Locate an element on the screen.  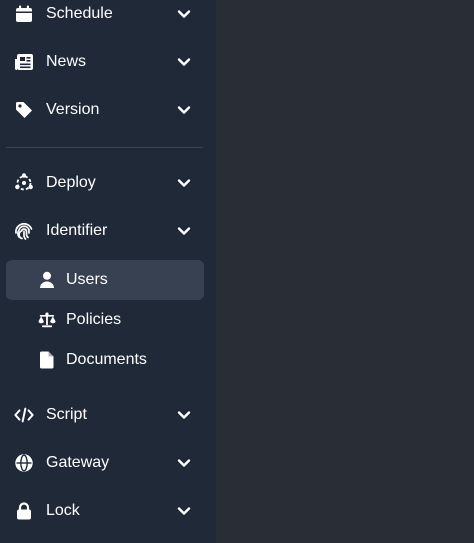
deploy-icon is located at coordinates (24, 183).